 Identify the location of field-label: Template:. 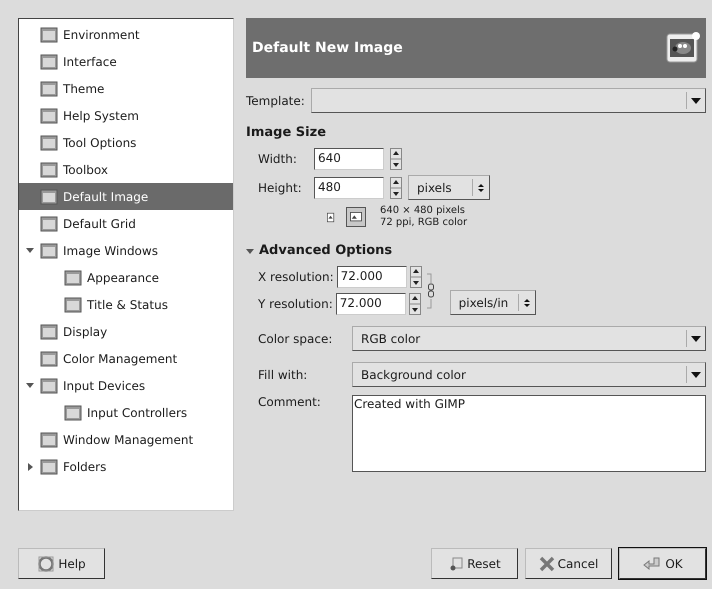
(275, 101).